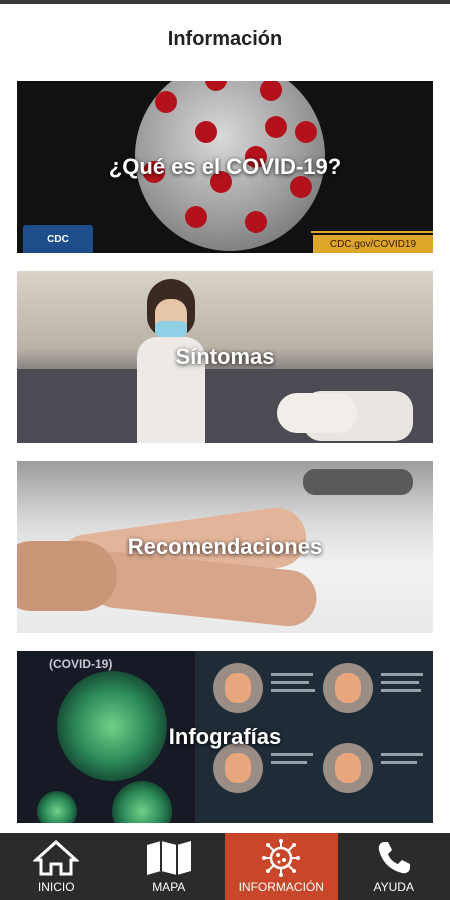 The image size is (450, 900). I want to click on cdc-logo: CDC, so click(58, 239).